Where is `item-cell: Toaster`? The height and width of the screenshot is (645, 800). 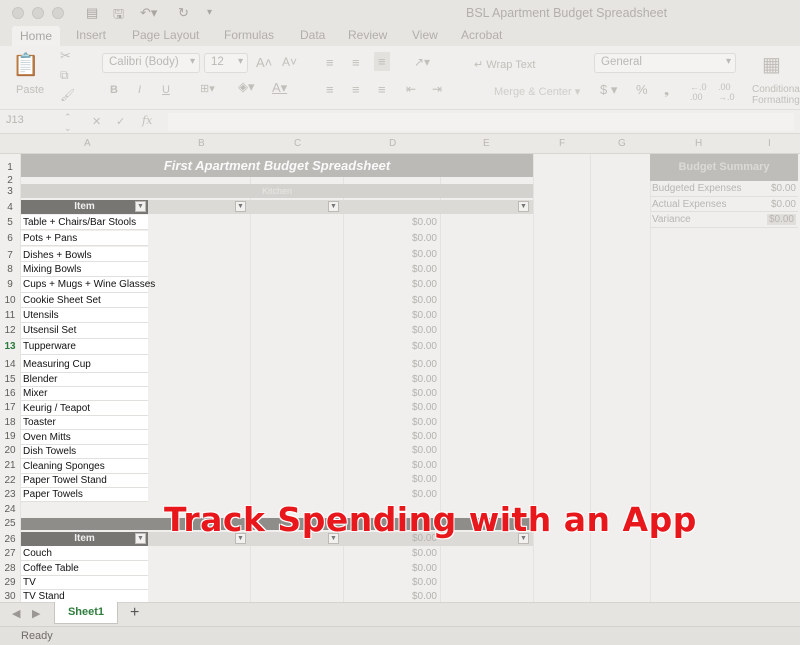 item-cell: Toaster is located at coordinates (84, 423).